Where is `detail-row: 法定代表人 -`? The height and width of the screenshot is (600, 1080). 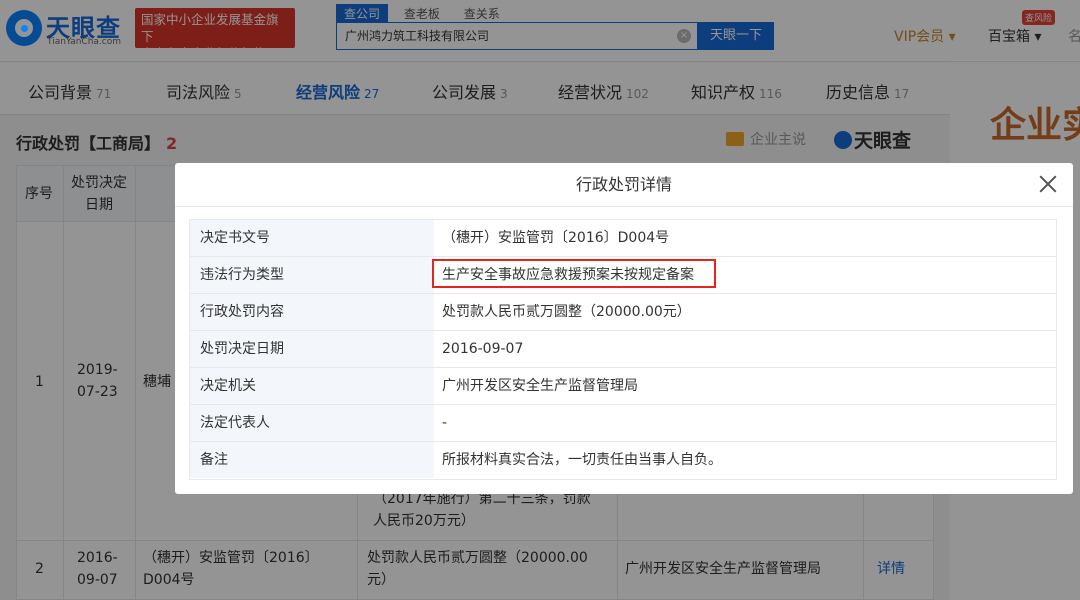
detail-row: 法定代表人 - is located at coordinates (623, 423).